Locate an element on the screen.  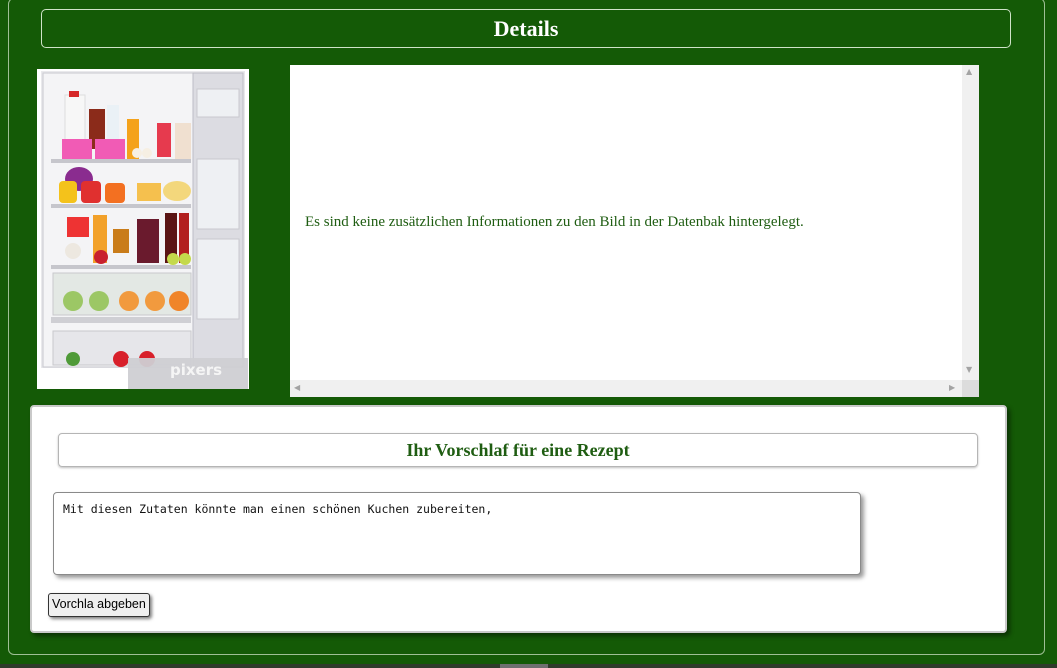
scrollbar-corner is located at coordinates (970, 388).